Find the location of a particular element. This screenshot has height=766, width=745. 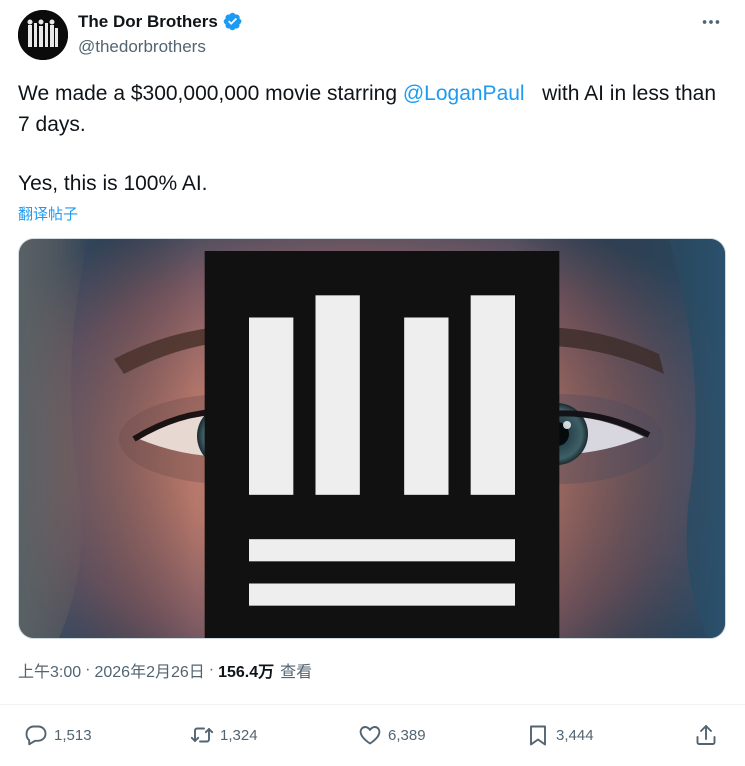

translate-post-link: 翻译帖子 is located at coordinates (48, 213).